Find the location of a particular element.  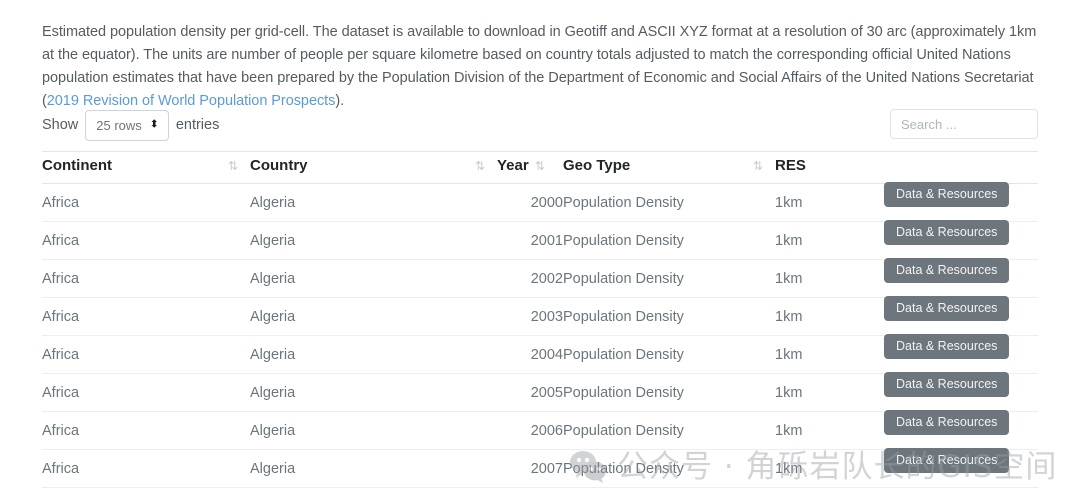

column-header-country: Country ⇅ is located at coordinates (373, 167).